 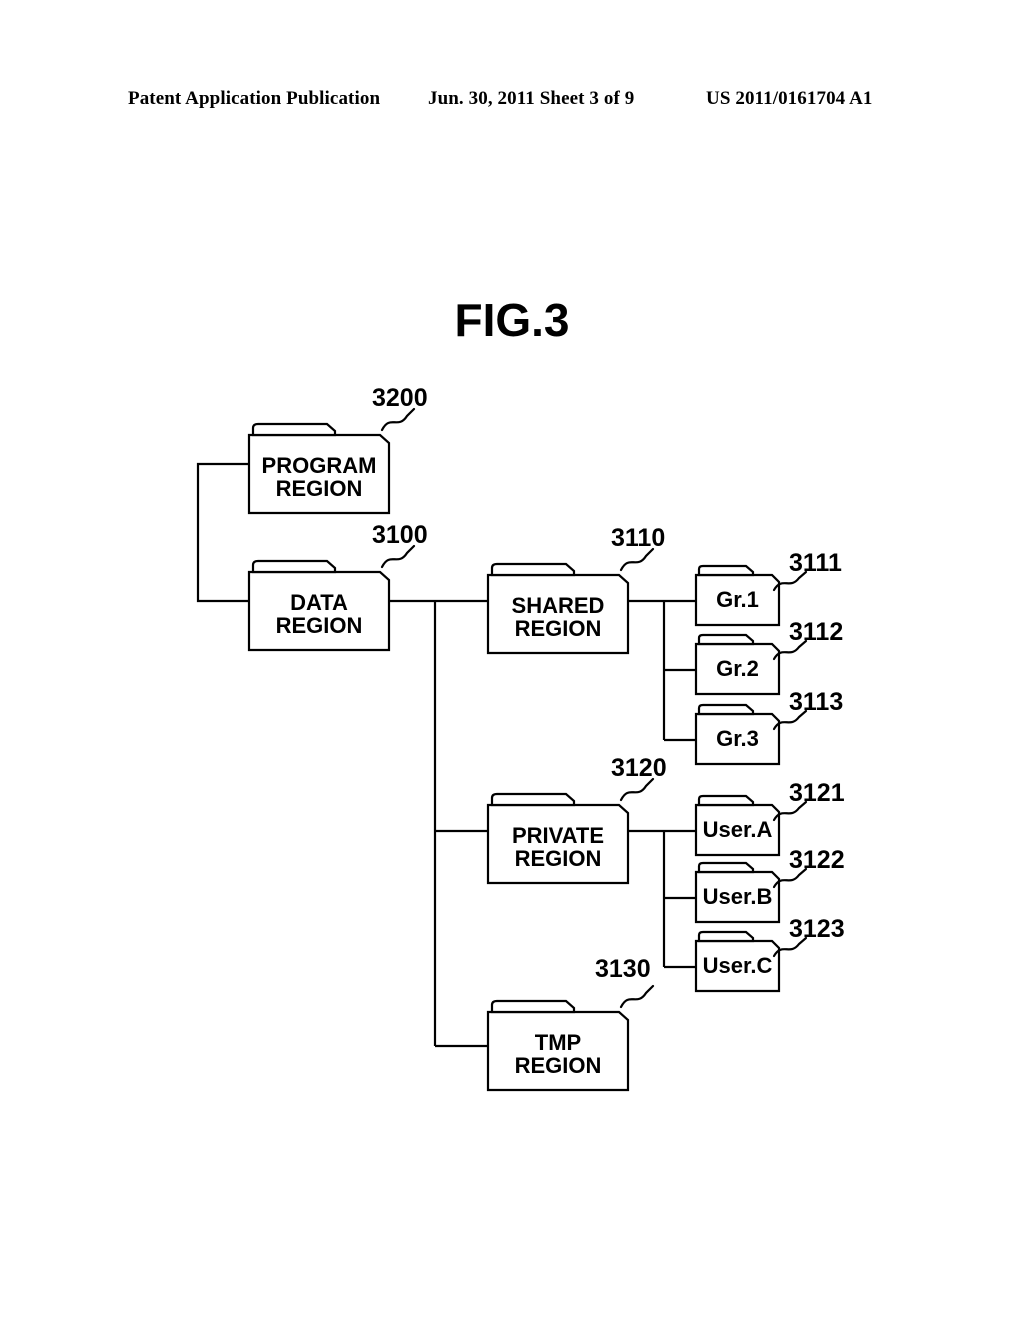 What do you see at coordinates (222, 532) in the screenshot?
I see `connector-root-bracket` at bounding box center [222, 532].